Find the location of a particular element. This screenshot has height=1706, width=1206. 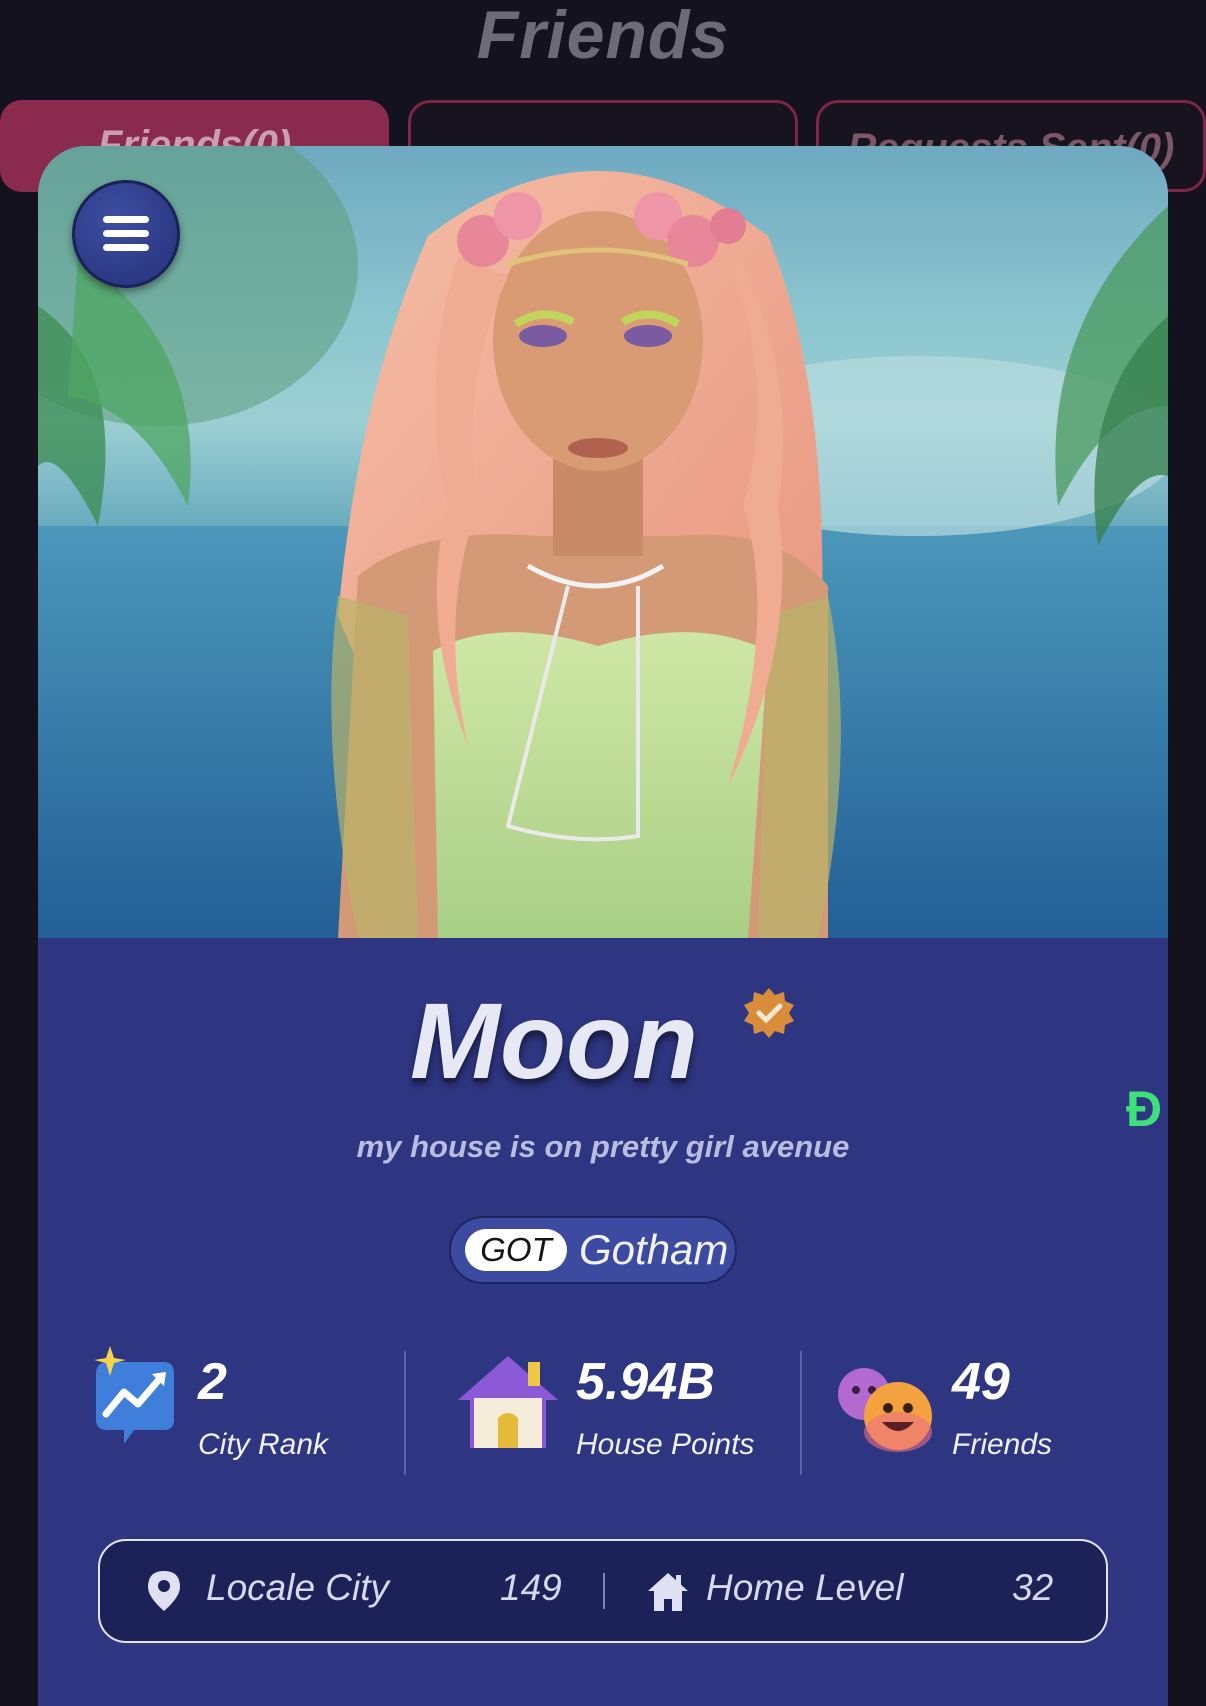

home-level-value: 32 is located at coordinates (1033, 1587).